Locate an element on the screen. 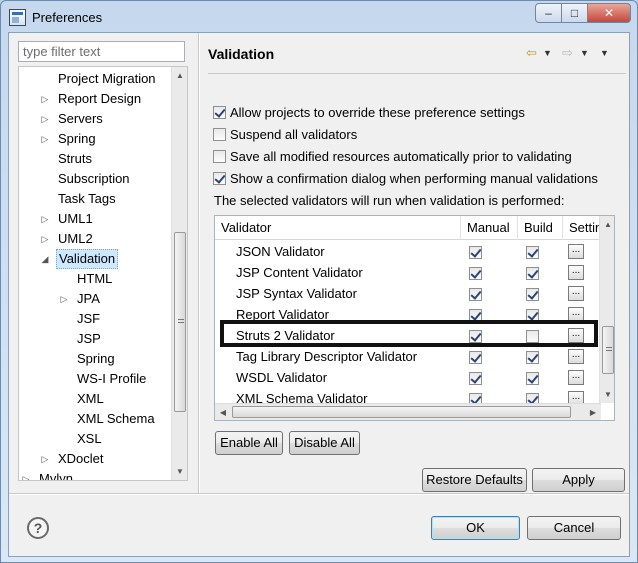 The width and height of the screenshot is (638, 563). tree-item-label: Project Migration is located at coordinates (107, 78).